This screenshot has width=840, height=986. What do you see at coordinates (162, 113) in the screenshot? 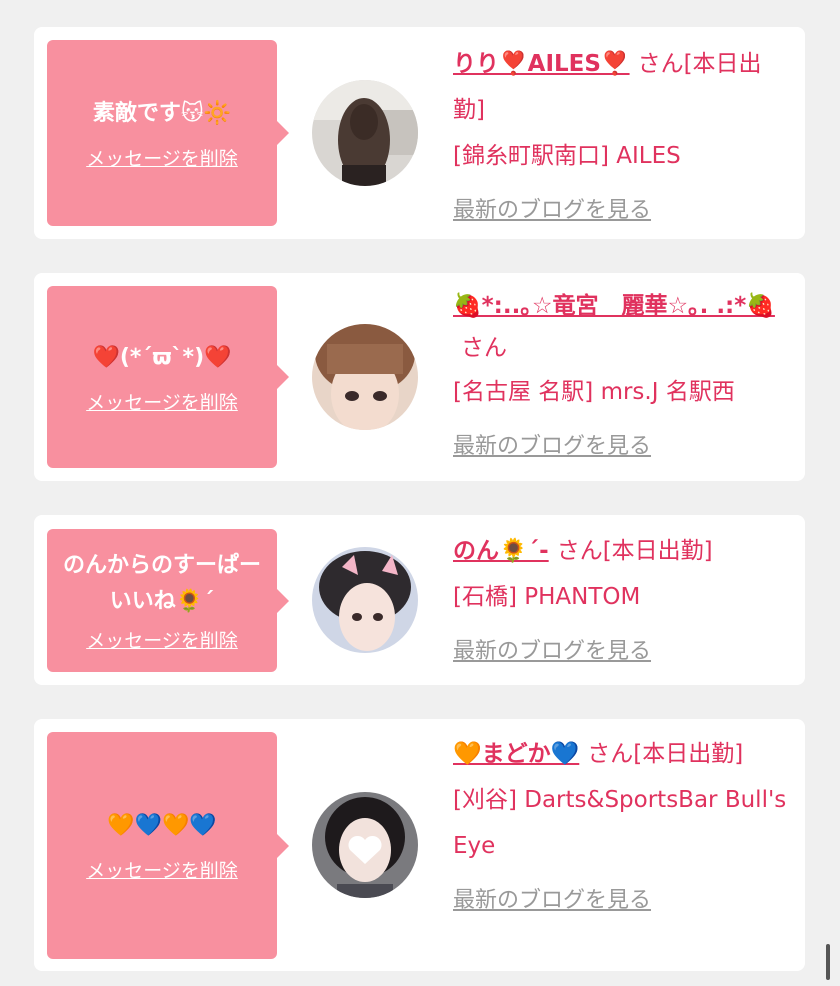
I see `message-text: 素敵です😽🔆` at bounding box center [162, 113].